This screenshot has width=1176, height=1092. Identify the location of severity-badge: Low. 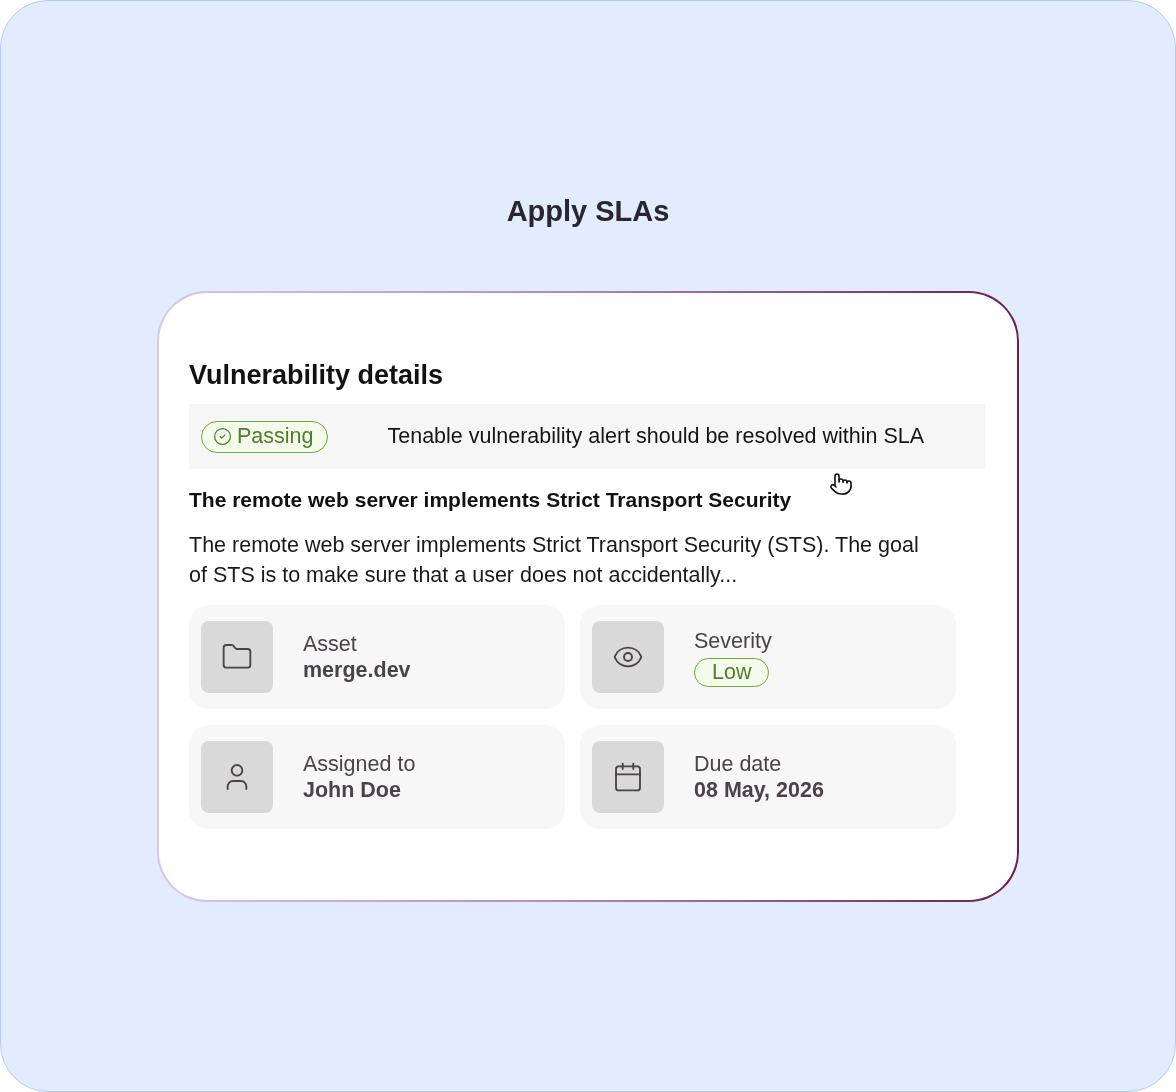
(732, 672).